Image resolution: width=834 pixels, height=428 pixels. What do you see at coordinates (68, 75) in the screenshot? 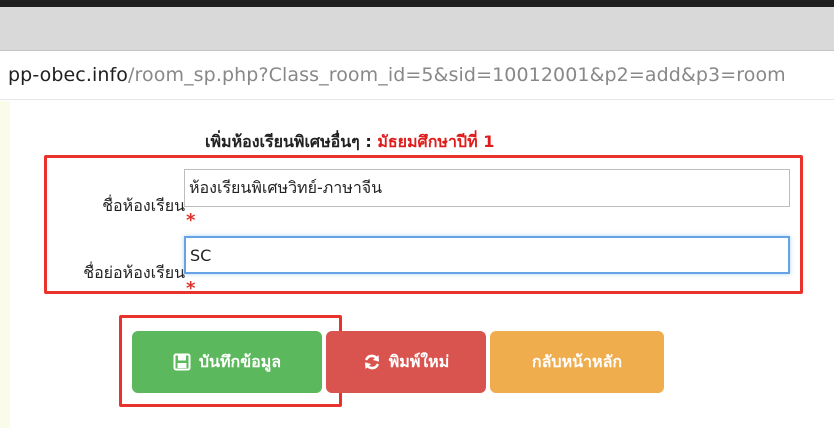
I see `url-host: pp-obec.info` at bounding box center [68, 75].